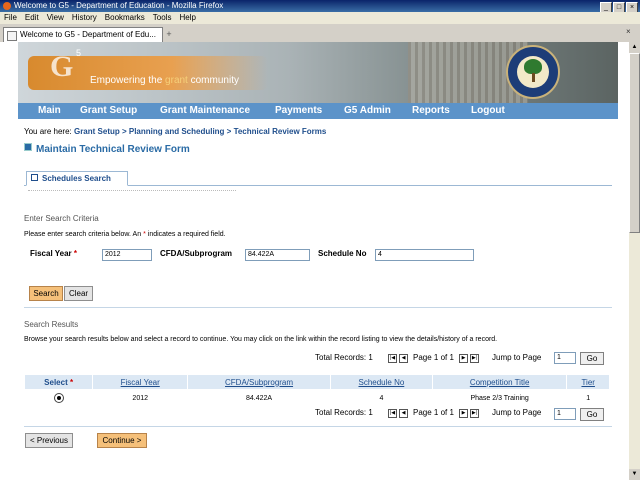 Image resolution: width=640 pixels, height=480 pixels. I want to click on menu-tools: Tools, so click(162, 17).